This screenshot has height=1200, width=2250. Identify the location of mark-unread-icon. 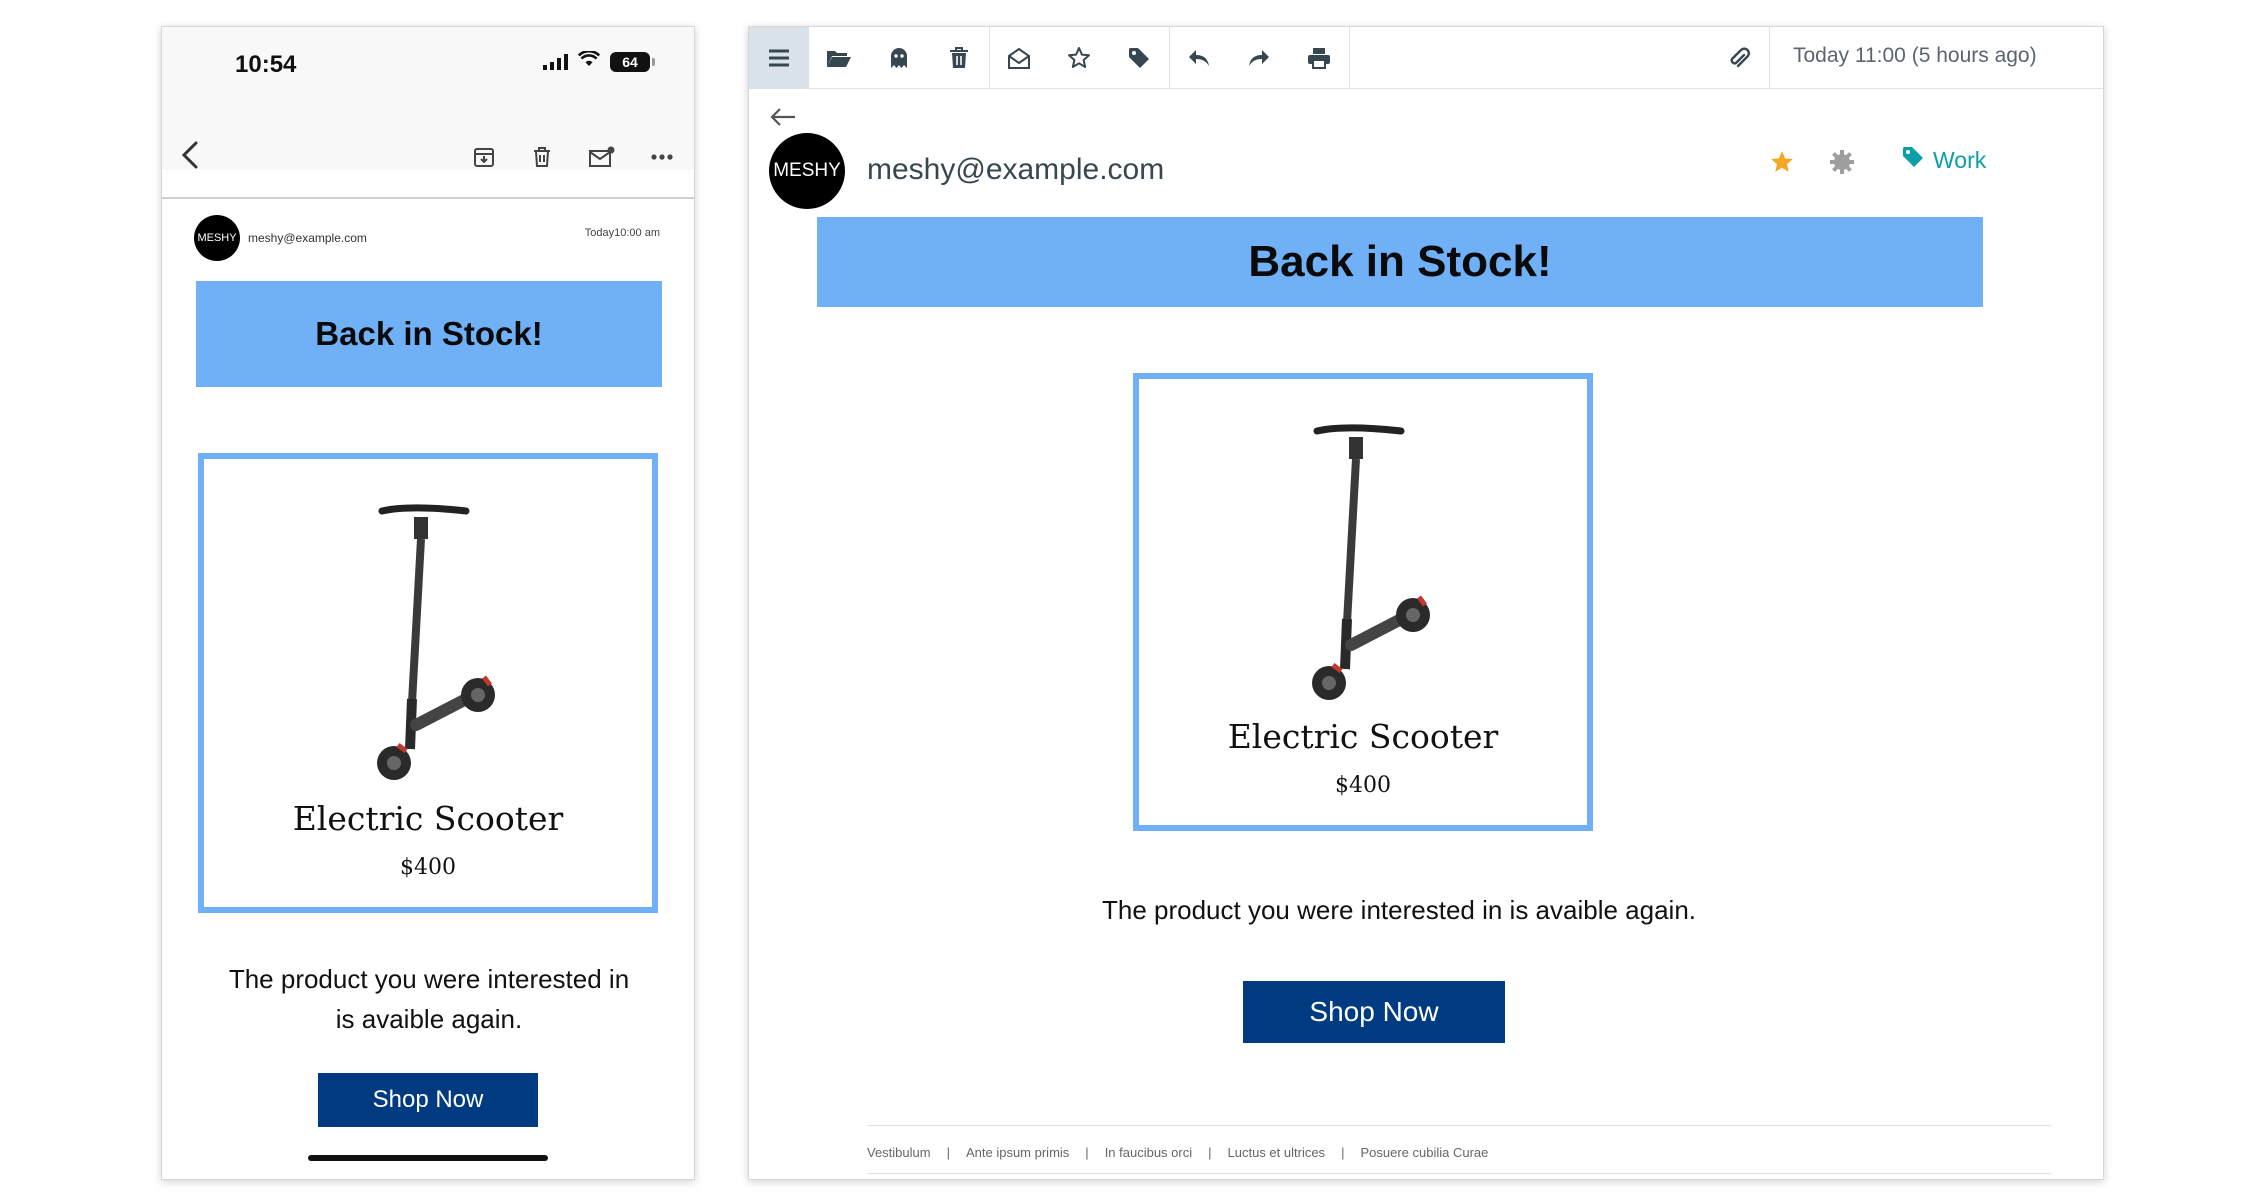
(602, 157).